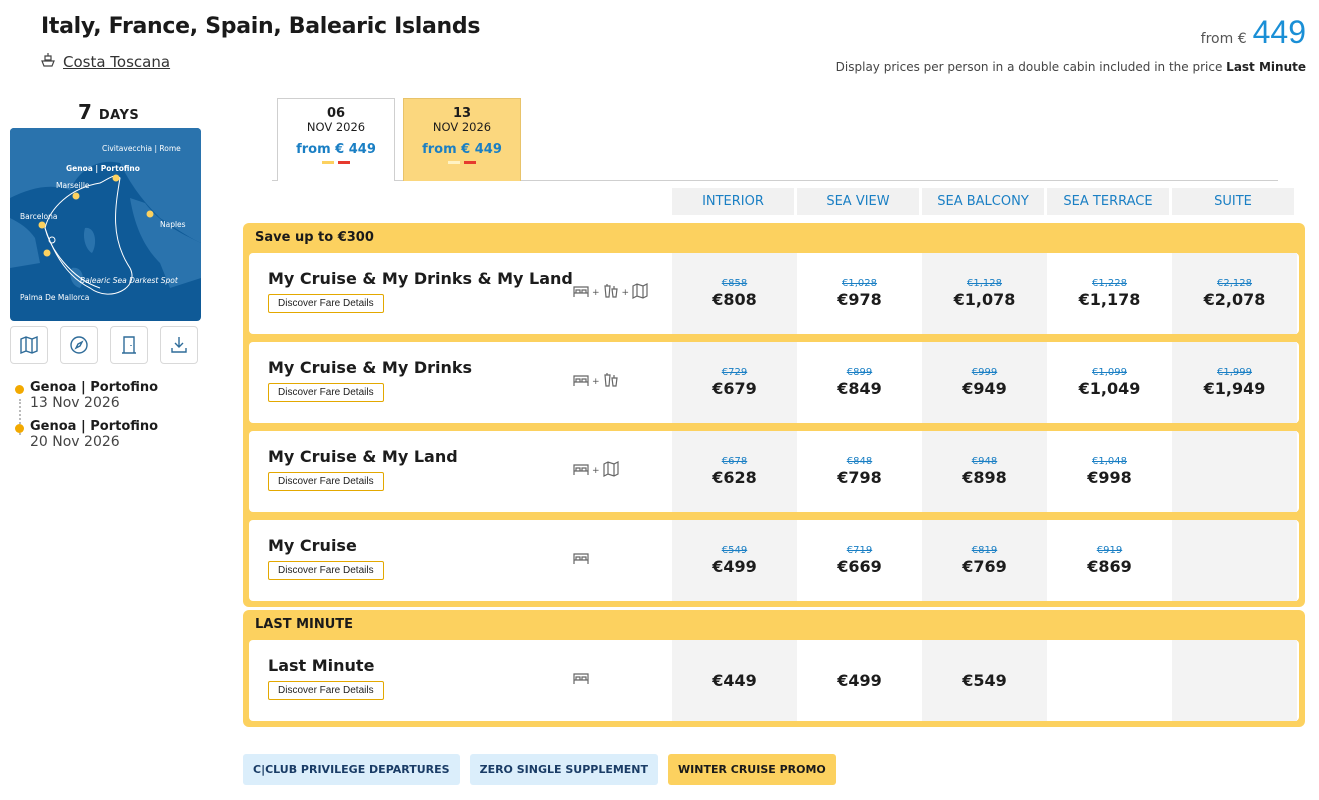  Describe the element at coordinates (73, 185) in the screenshot. I see `map-label: Marseille` at that location.